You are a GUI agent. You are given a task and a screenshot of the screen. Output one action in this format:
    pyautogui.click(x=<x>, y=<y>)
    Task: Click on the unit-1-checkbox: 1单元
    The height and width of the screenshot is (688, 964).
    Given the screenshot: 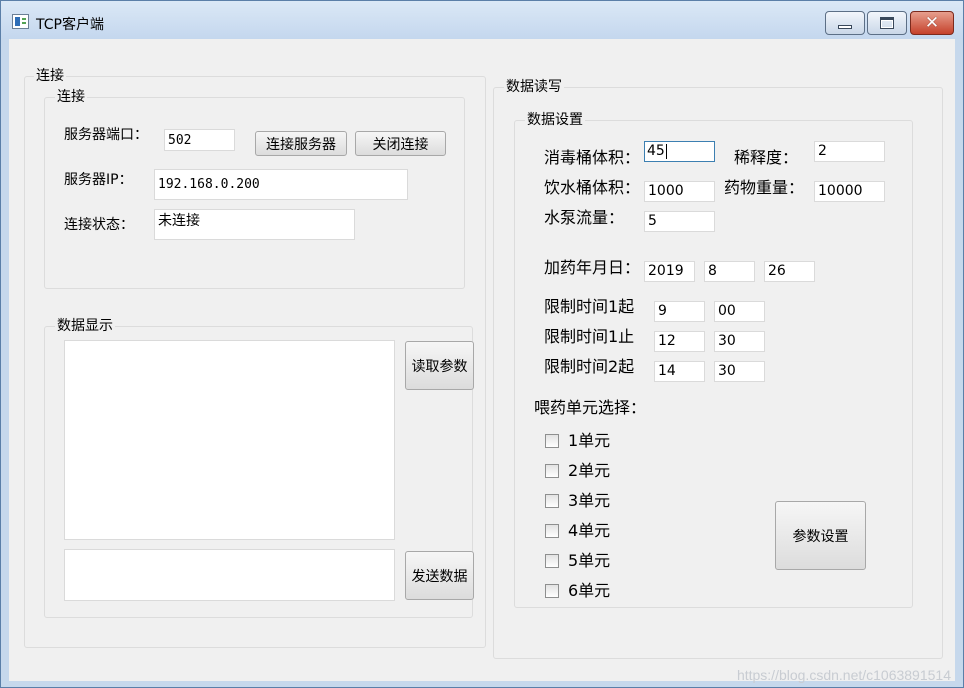 What is the action you would take?
    pyautogui.click(x=577, y=441)
    